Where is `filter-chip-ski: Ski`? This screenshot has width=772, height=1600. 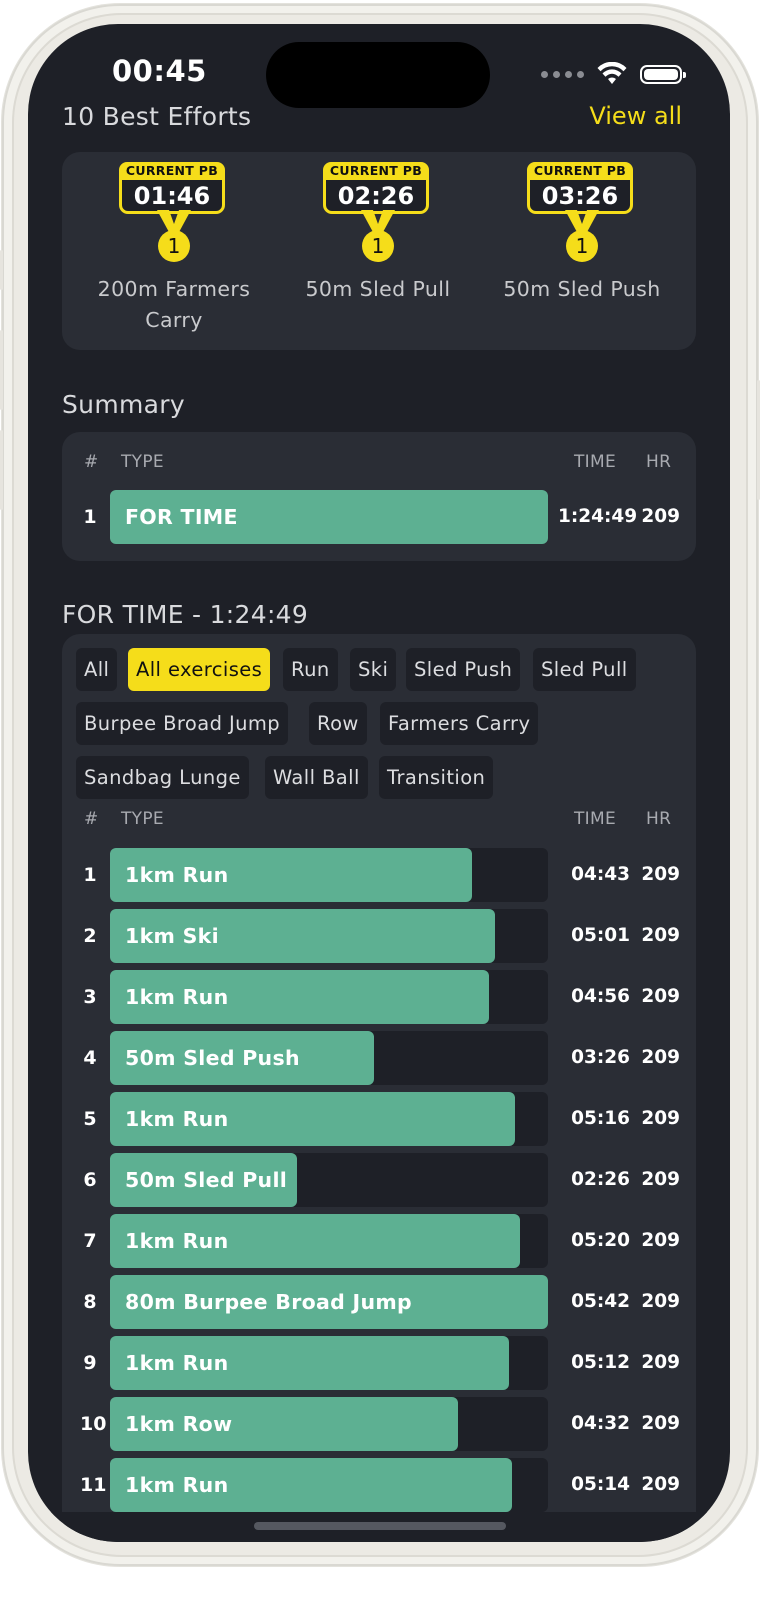 filter-chip-ski: Ski is located at coordinates (373, 669).